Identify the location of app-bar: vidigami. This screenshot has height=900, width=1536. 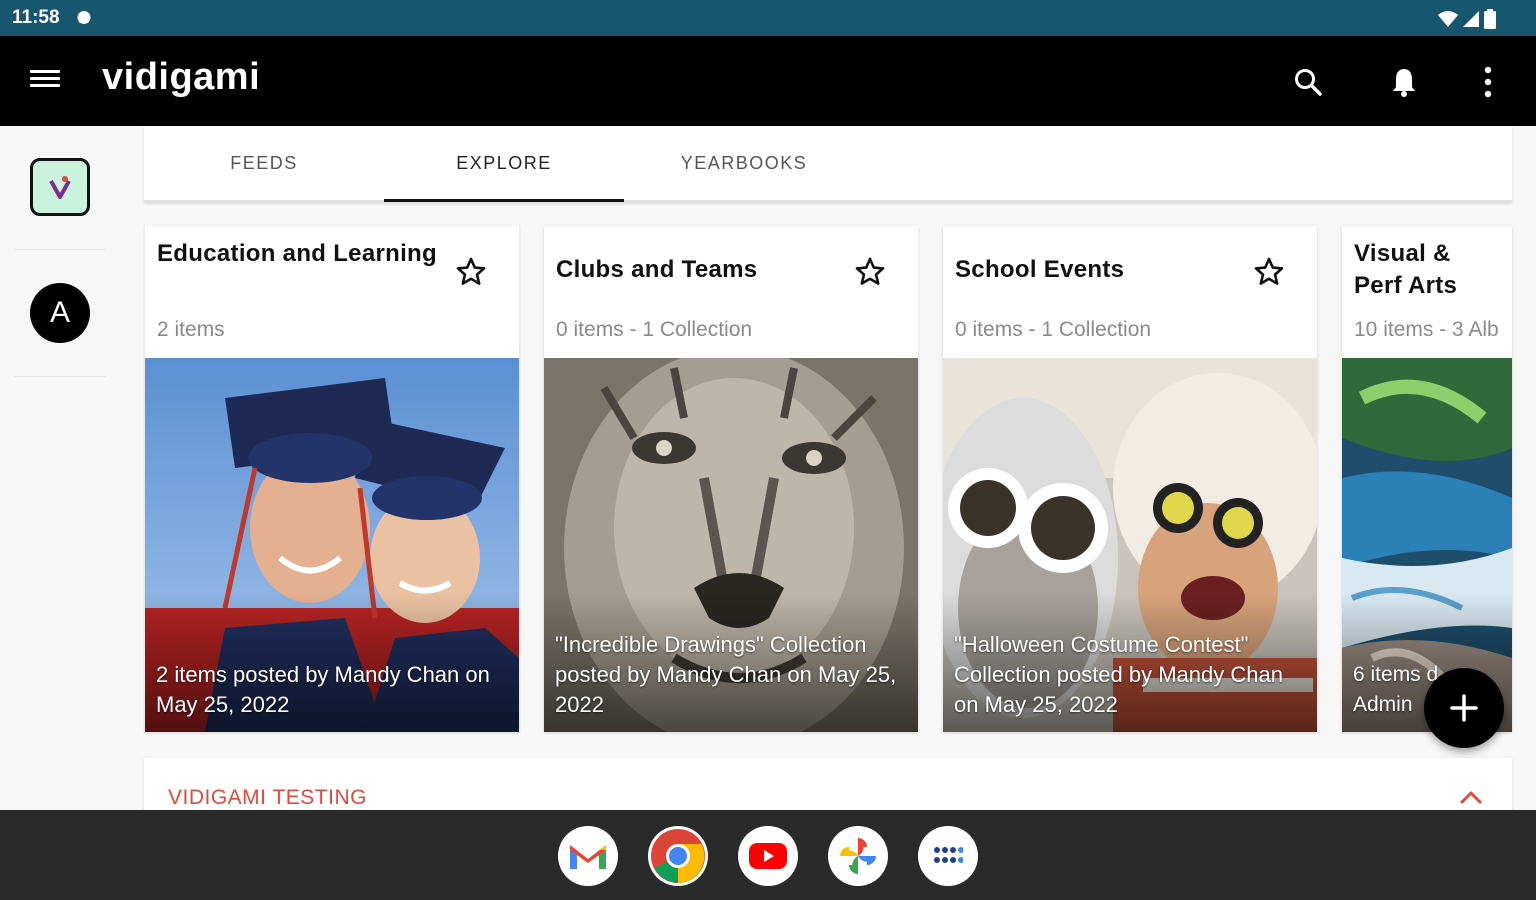
(768, 81).